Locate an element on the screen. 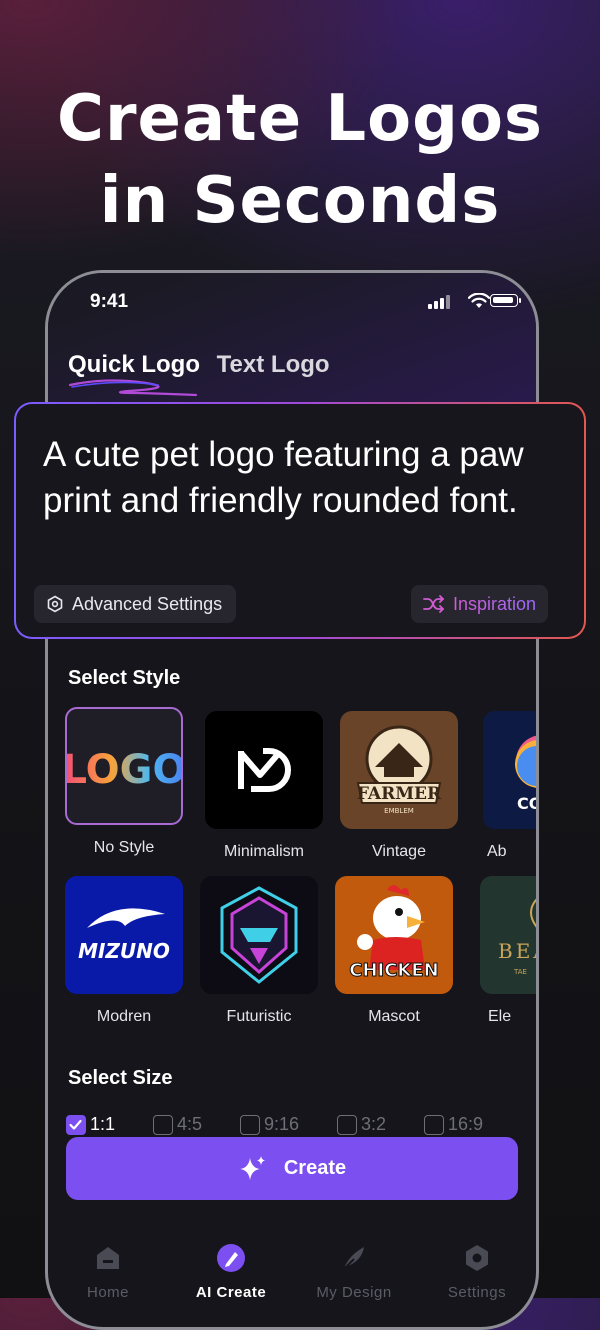 The height and width of the screenshot is (1330, 600). style-label-vintage: Vintage is located at coordinates (399, 851).